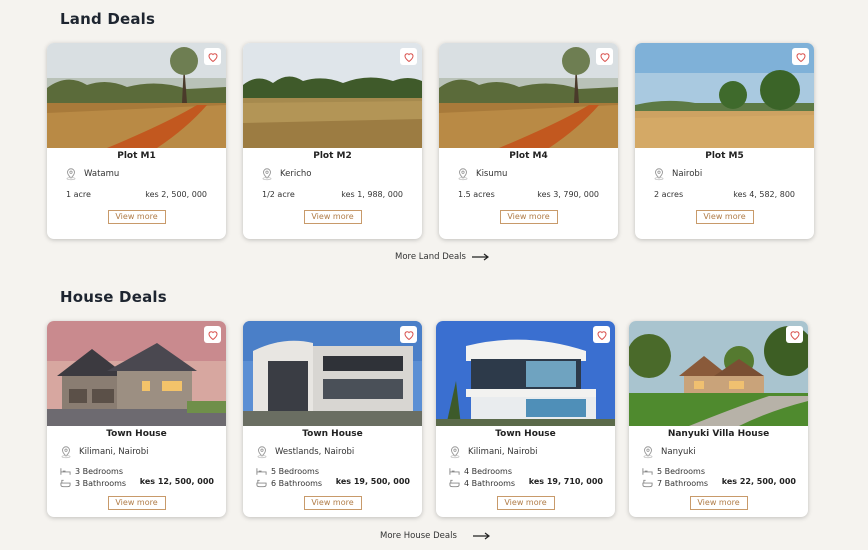  What do you see at coordinates (418, 536) in the screenshot?
I see `more-house-deals-label: More House Deals` at bounding box center [418, 536].